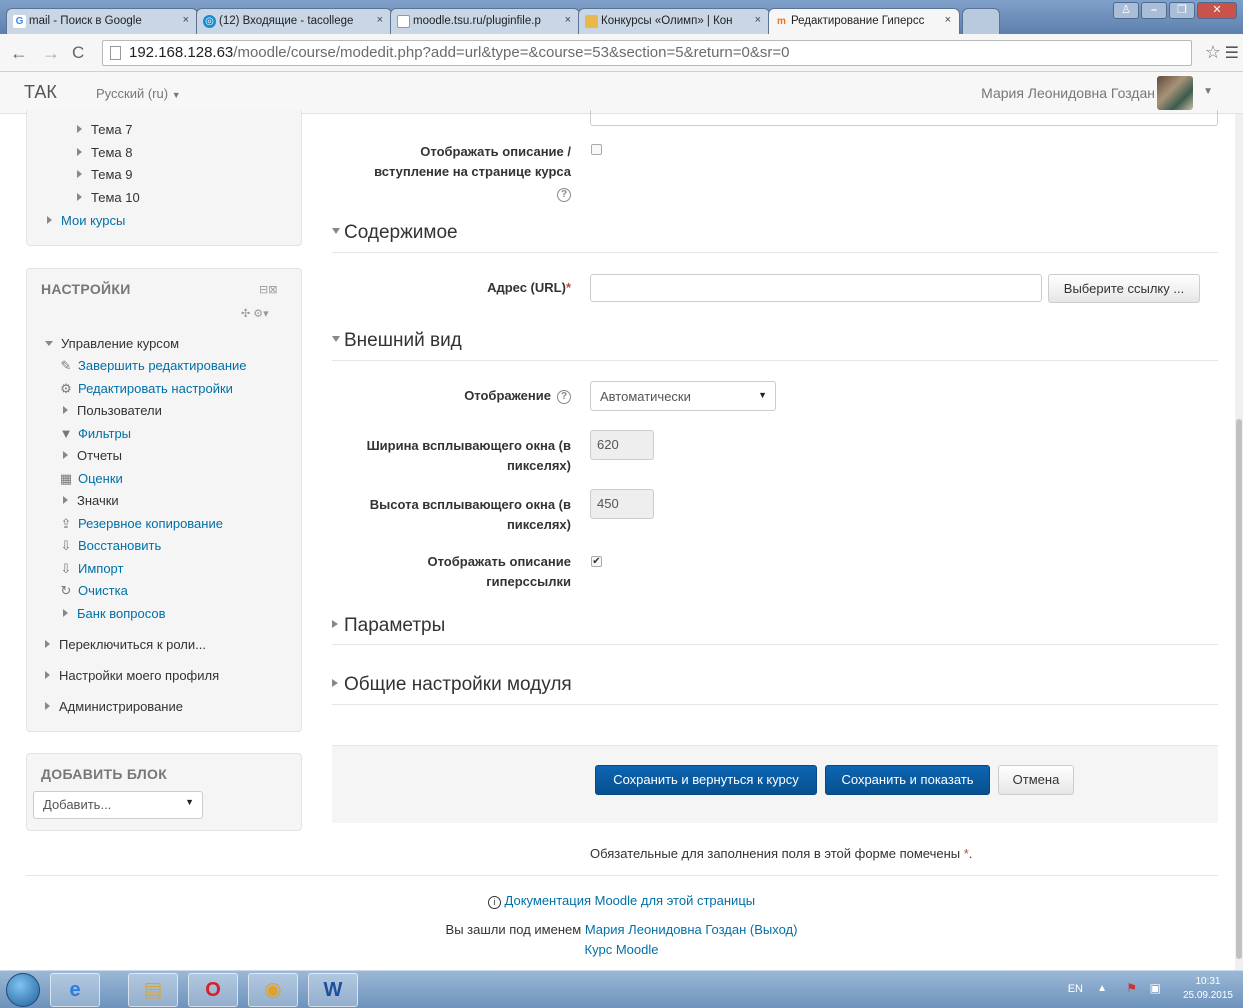 The height and width of the screenshot is (1008, 1243). I want to click on forward-icon: →, so click(51, 53).